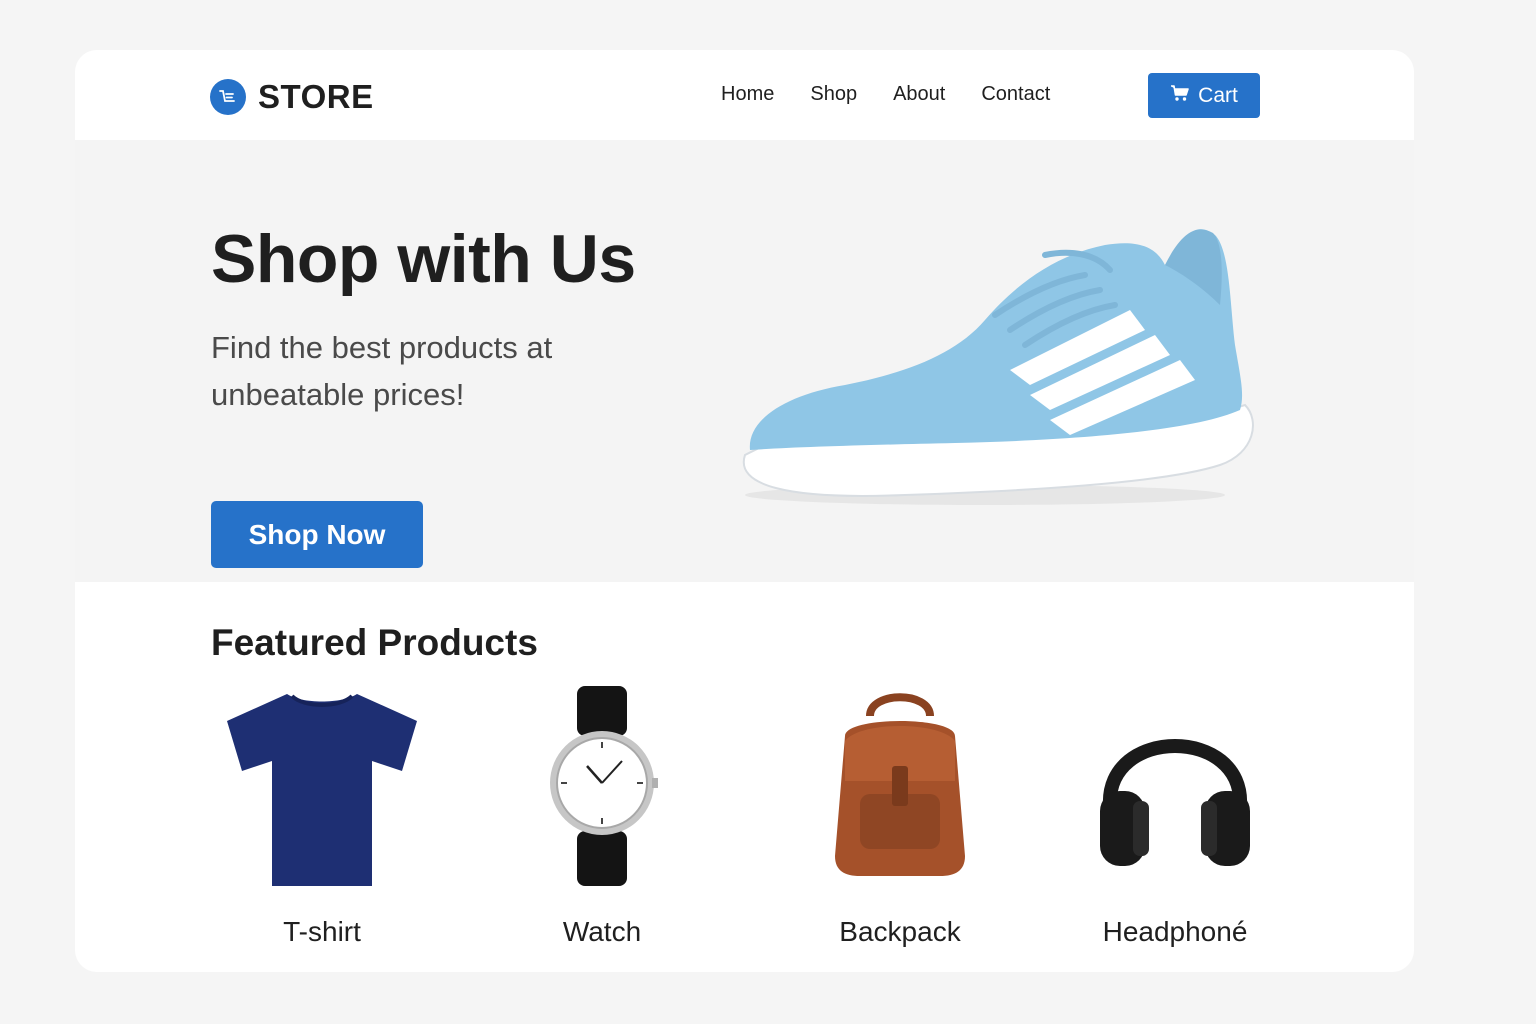 The width and height of the screenshot is (1536, 1024). I want to click on product-name: T-shirt, so click(322, 931).